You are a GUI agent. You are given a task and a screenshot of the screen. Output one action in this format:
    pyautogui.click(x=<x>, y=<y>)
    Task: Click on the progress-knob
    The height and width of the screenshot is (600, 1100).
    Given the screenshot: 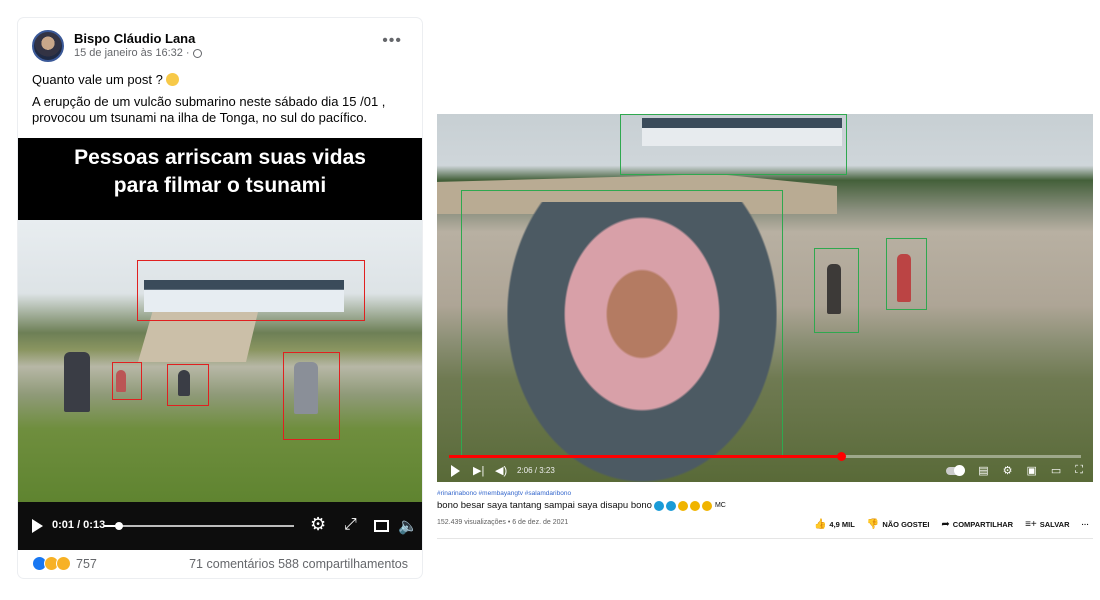 What is the action you would take?
    pyautogui.click(x=118, y=526)
    